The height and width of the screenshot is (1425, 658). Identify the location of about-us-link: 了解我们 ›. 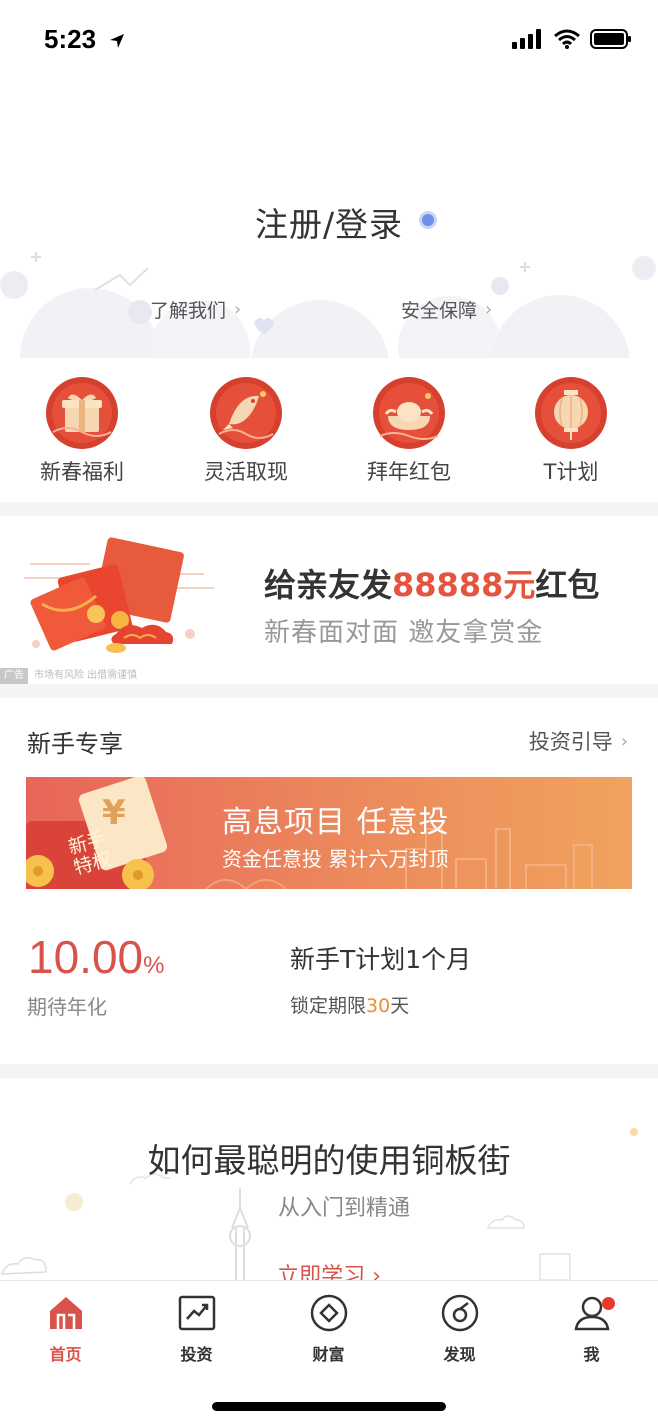
(195, 309).